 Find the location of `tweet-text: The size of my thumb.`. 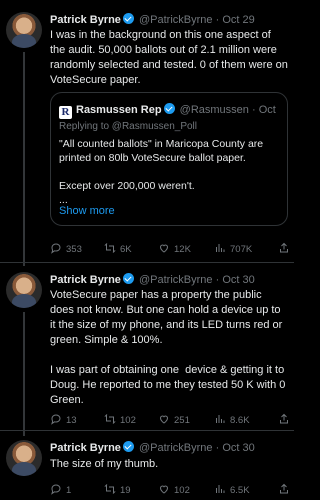

tweet-text: The size of my thumb. is located at coordinates (104, 464).